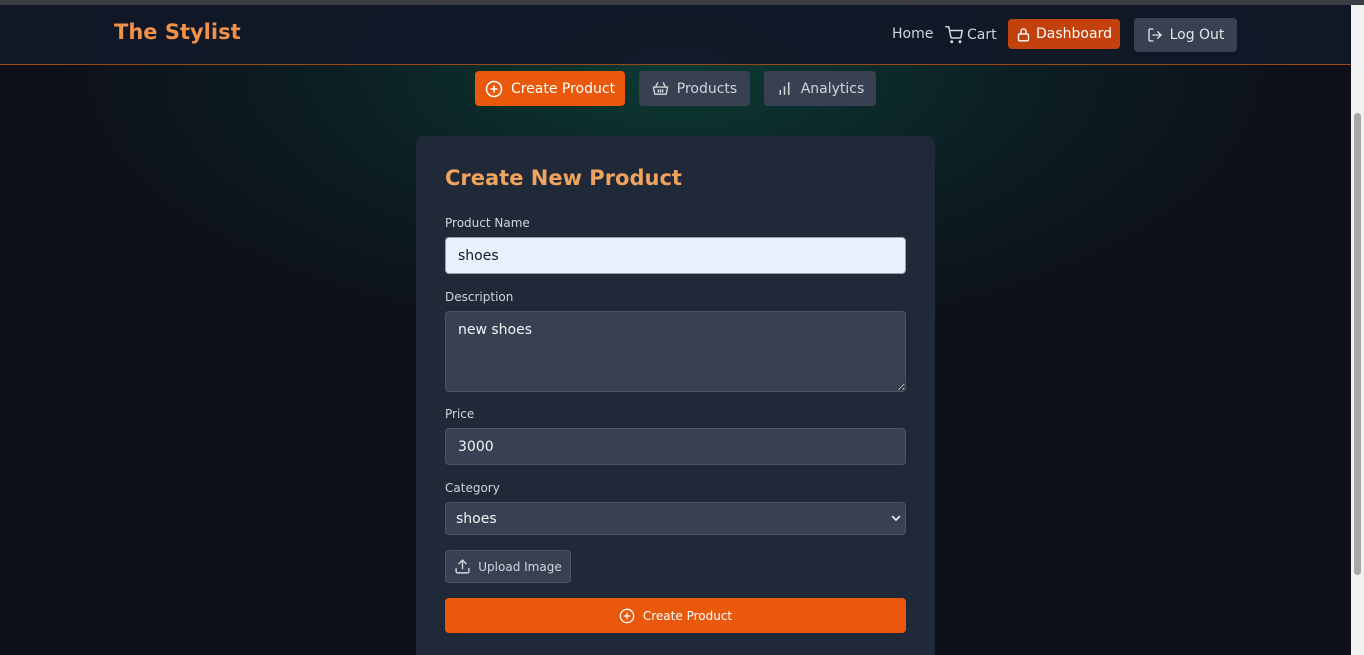 This screenshot has height=655, width=1364. Describe the element at coordinates (687, 615) in the screenshot. I see `create-product-submit-label: Create Product` at that location.